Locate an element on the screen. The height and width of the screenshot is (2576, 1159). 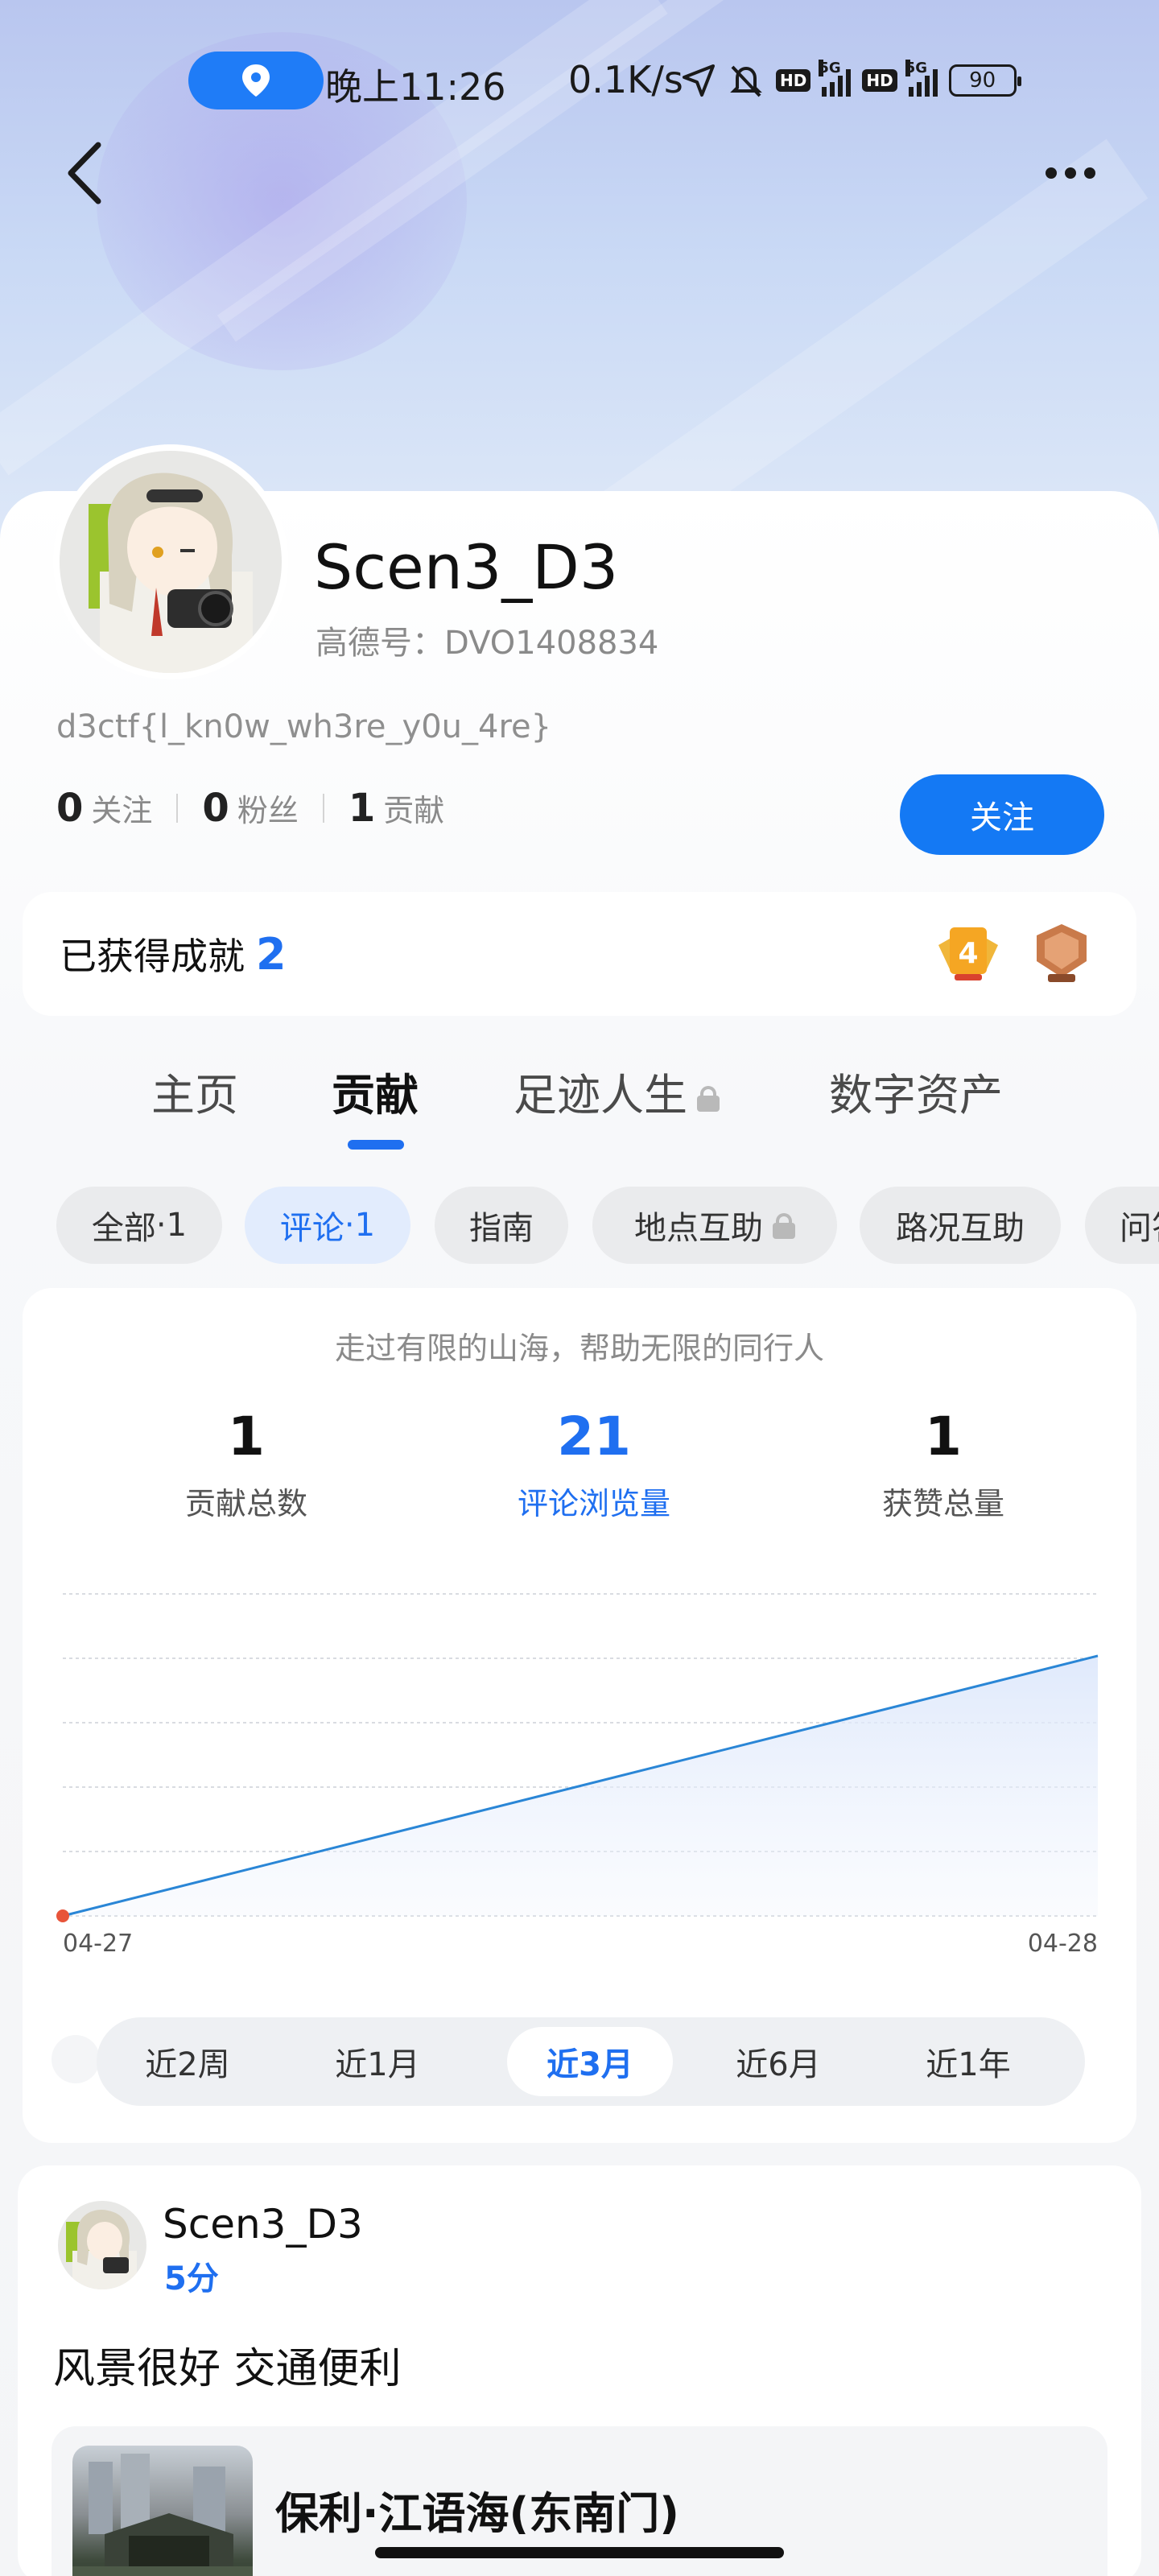
chip-all: 全部 ·1 is located at coordinates (139, 1225).